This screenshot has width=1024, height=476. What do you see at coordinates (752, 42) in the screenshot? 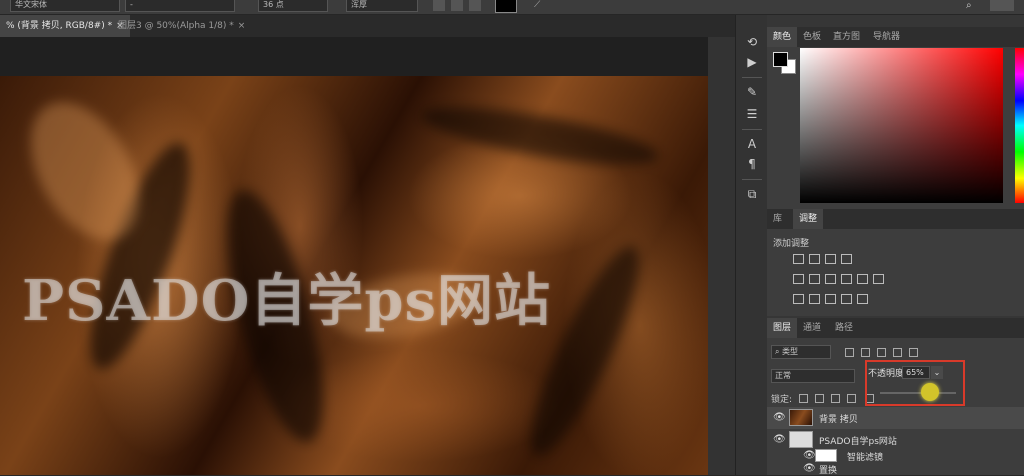
I see `history-icon: ⟲` at bounding box center [752, 42].